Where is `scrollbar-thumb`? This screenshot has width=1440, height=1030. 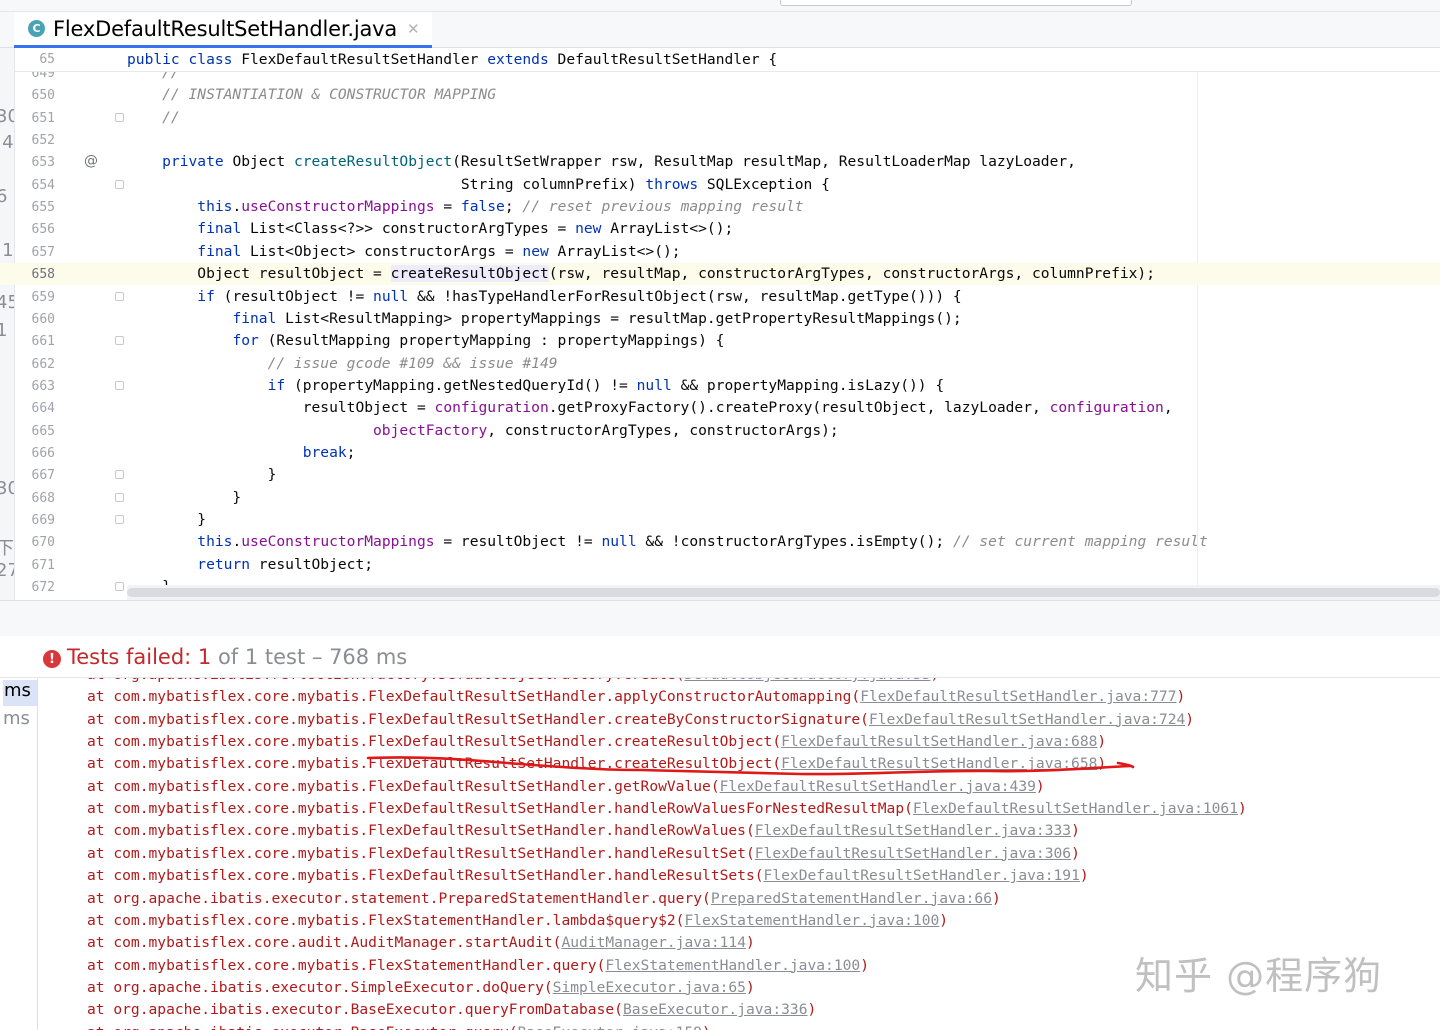 scrollbar-thumb is located at coordinates (783, 592).